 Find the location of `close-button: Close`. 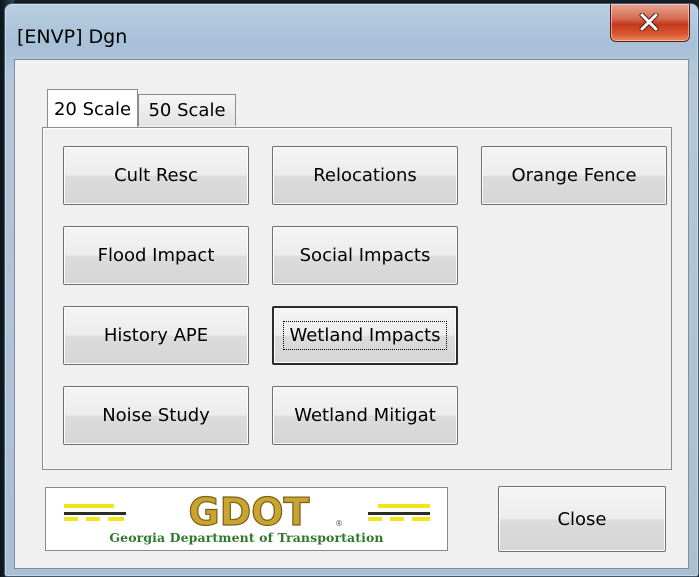

close-button: Close is located at coordinates (582, 519).